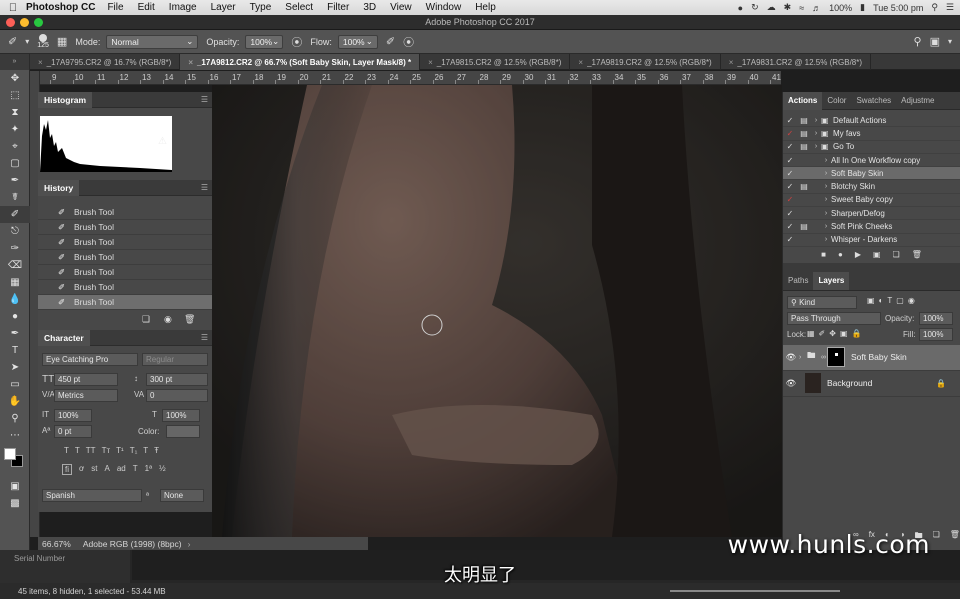 The width and height of the screenshot is (960, 599). I want to click on layer-background: 👁 Background 🔒, so click(871, 384).